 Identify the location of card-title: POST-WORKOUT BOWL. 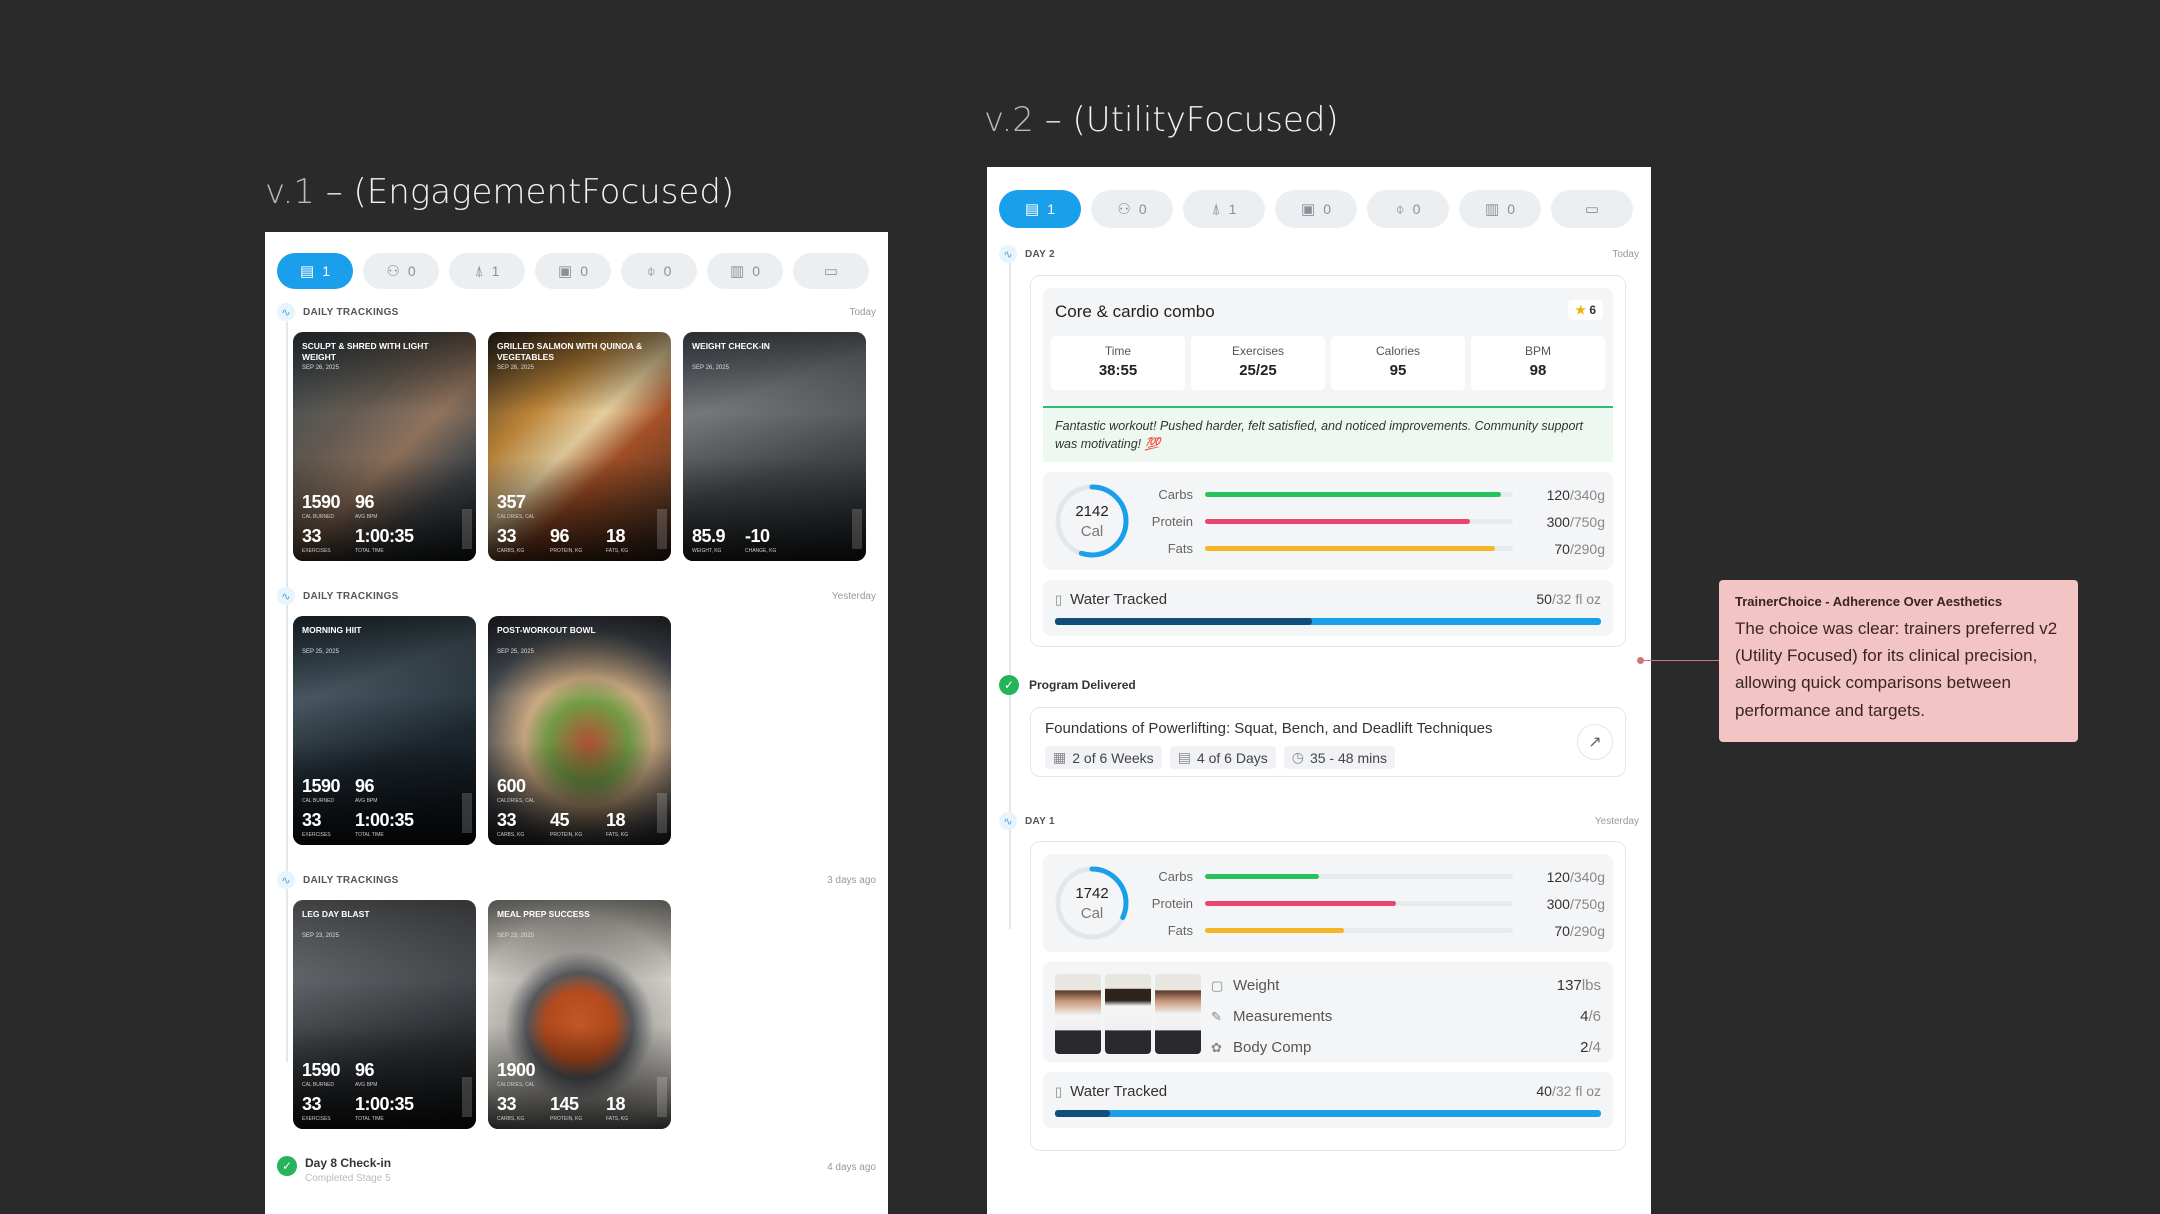
(546, 630).